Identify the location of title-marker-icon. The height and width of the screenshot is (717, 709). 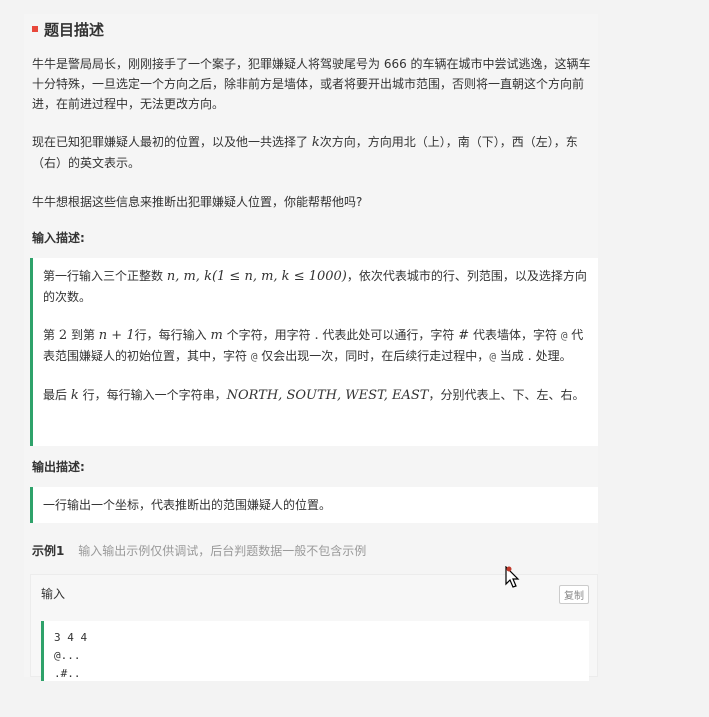
(35, 29).